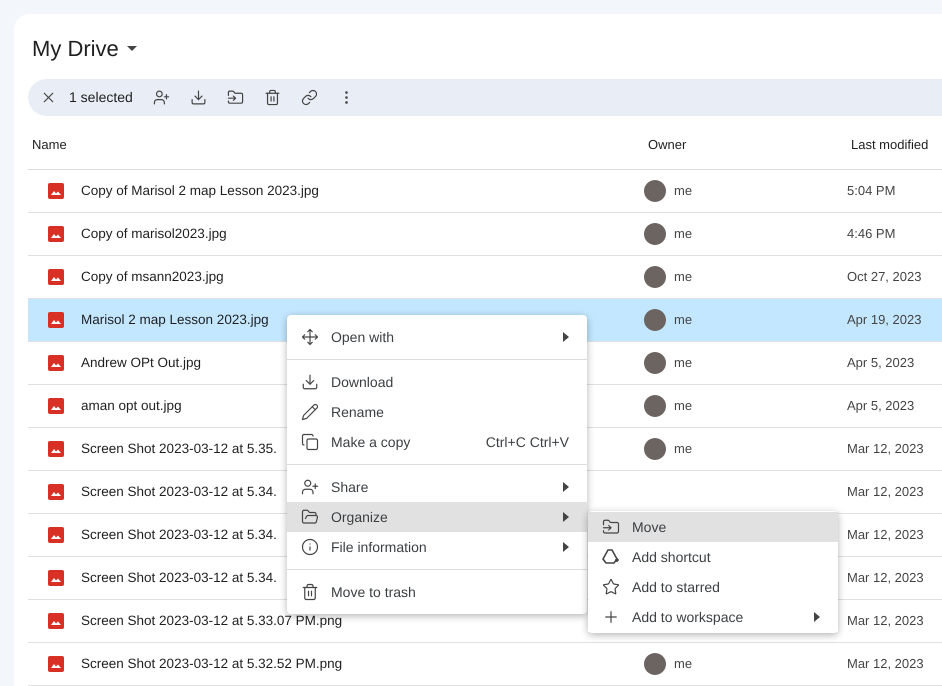 The height and width of the screenshot is (686, 942). I want to click on page-title: My Drive, so click(75, 49).